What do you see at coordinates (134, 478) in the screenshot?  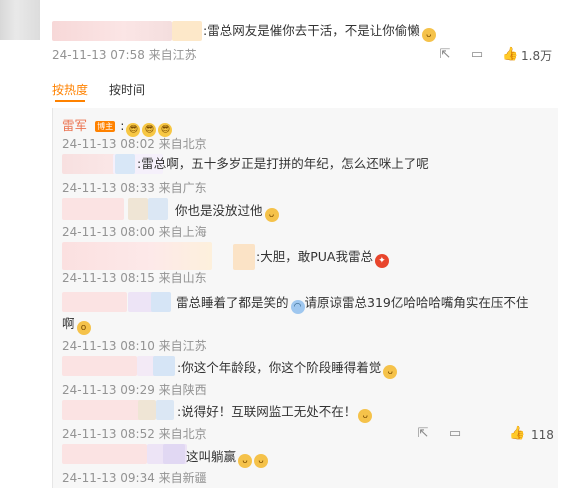 I see `reply-meta: 24-11-13 09:34 来自新疆` at bounding box center [134, 478].